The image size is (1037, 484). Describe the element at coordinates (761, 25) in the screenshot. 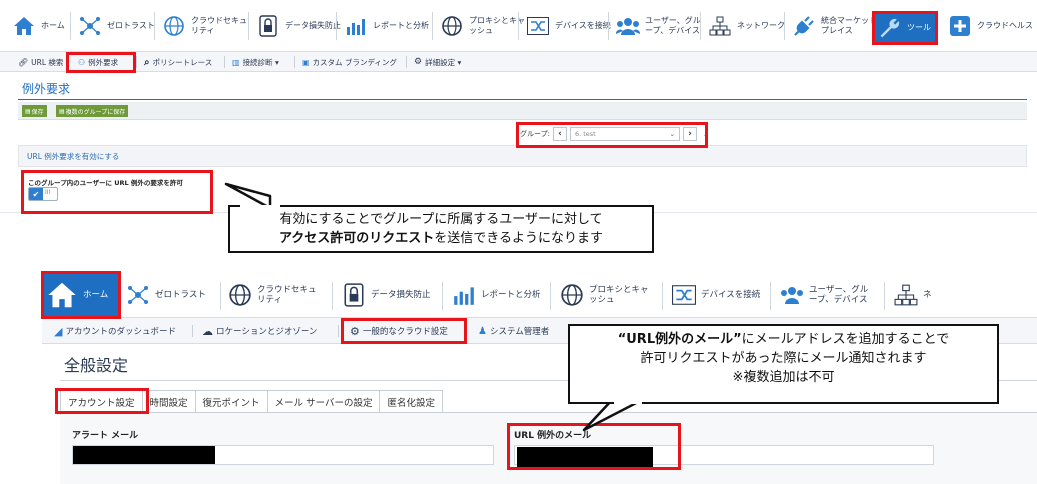

I see `nav-label: ネットワーク` at that location.